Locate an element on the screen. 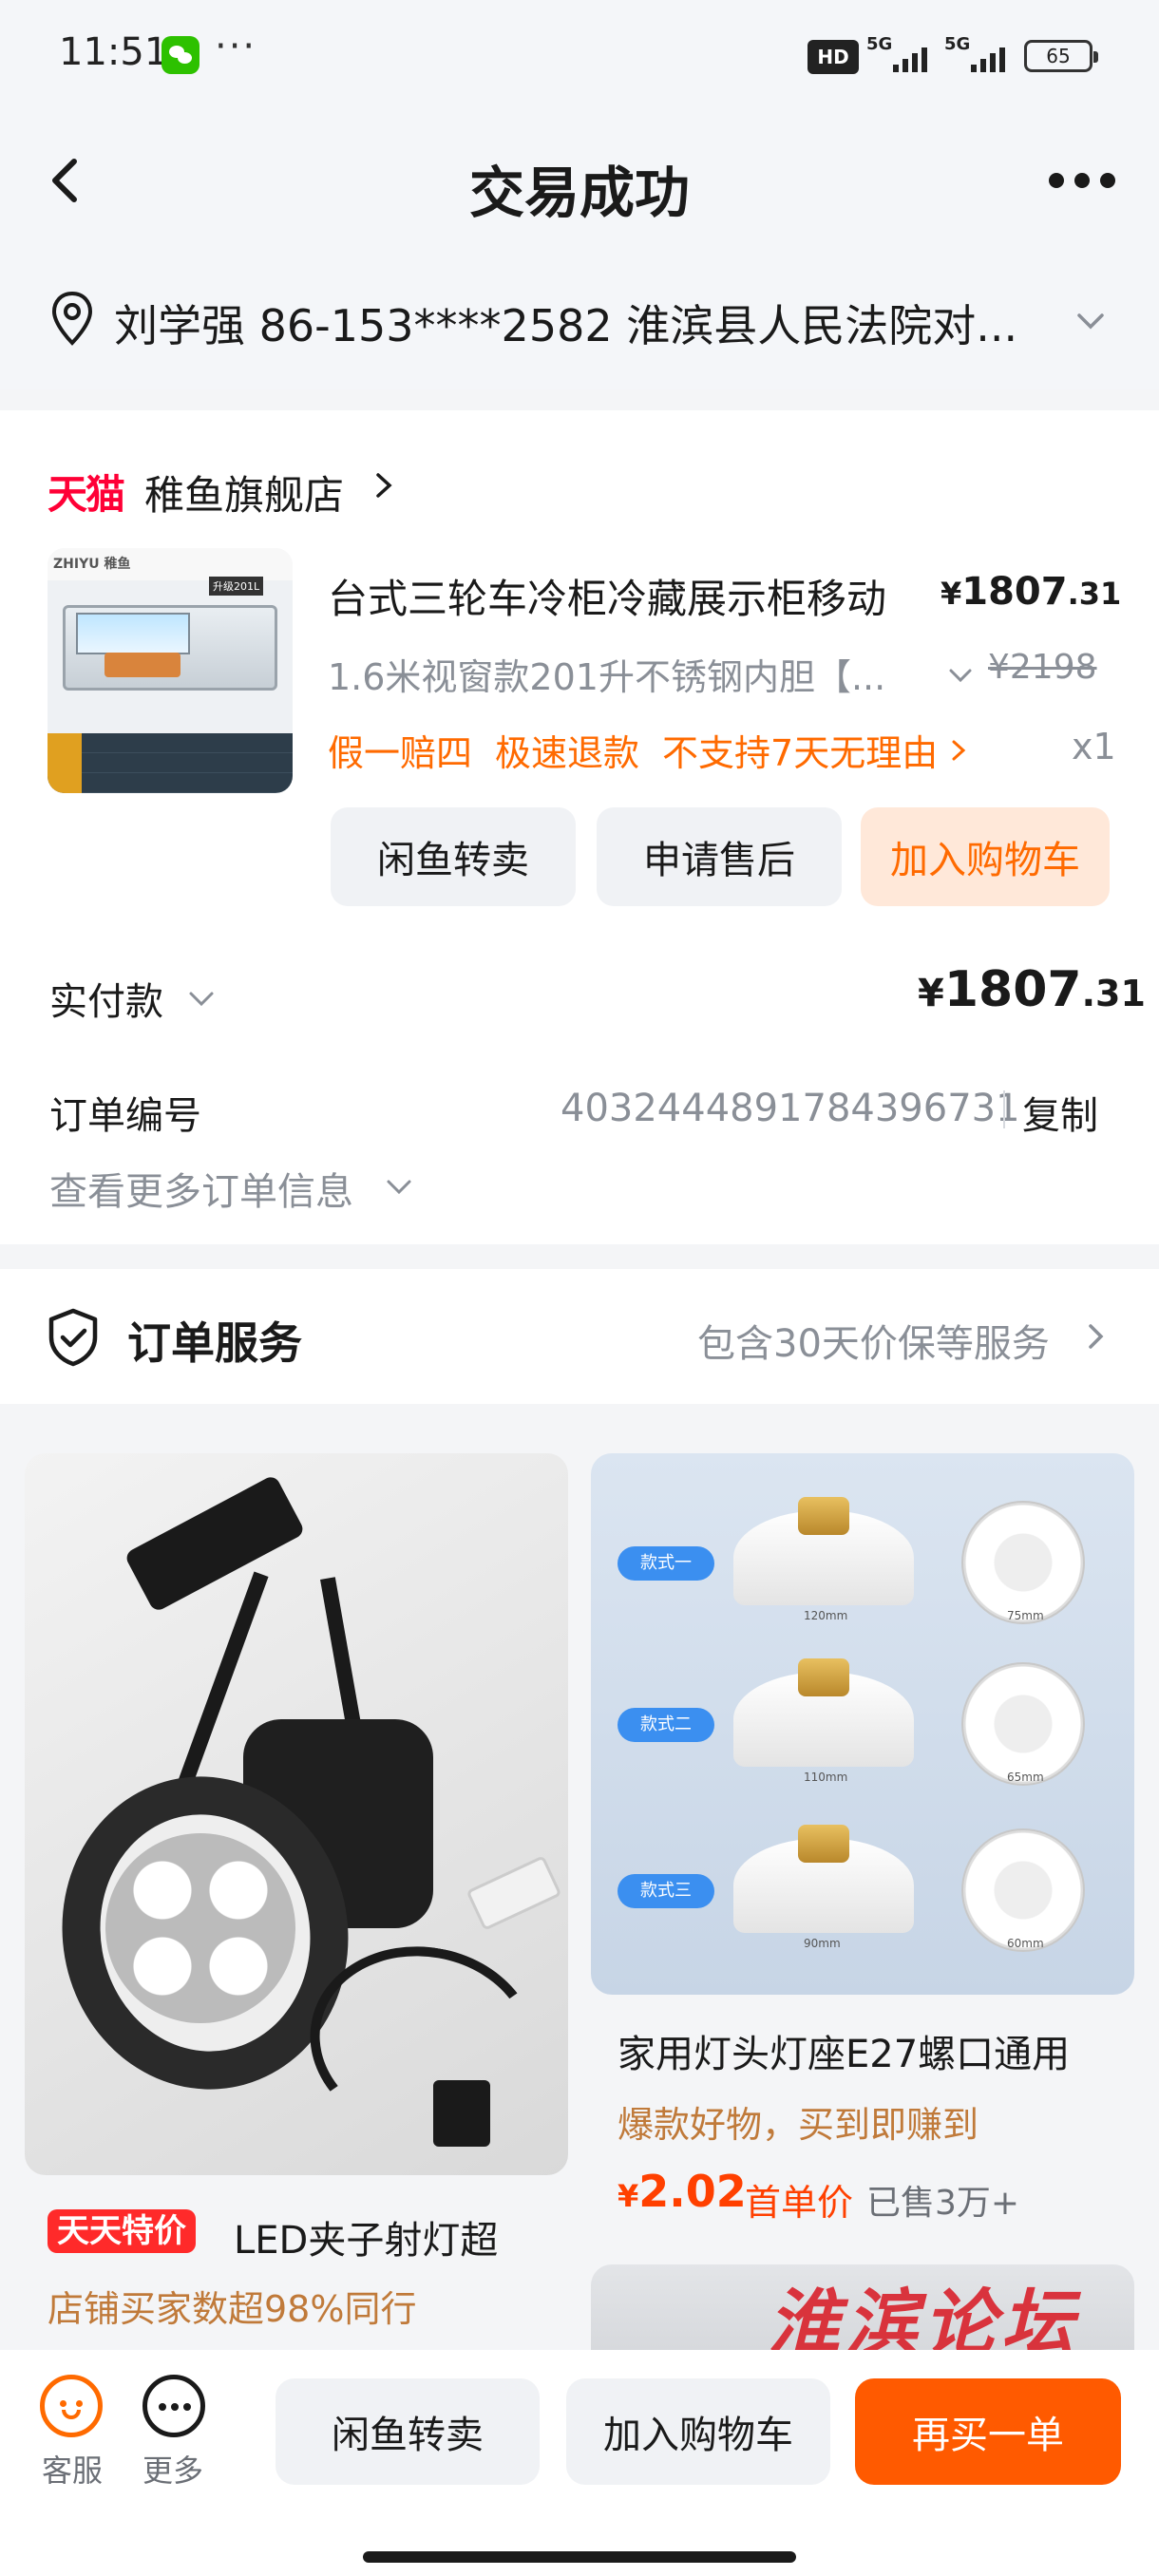 The height and width of the screenshot is (2576, 1159). quantity: x1 is located at coordinates (1094, 746).